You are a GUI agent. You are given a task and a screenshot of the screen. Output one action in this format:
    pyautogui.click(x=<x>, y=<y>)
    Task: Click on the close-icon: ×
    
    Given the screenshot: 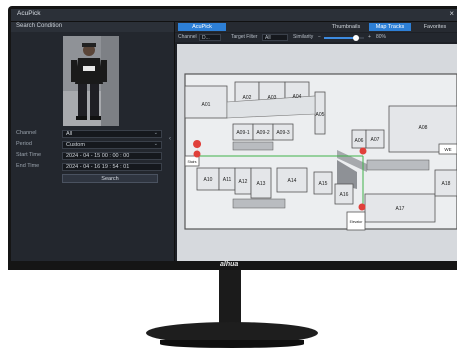 What is the action you would take?
    pyautogui.click(x=451, y=13)
    